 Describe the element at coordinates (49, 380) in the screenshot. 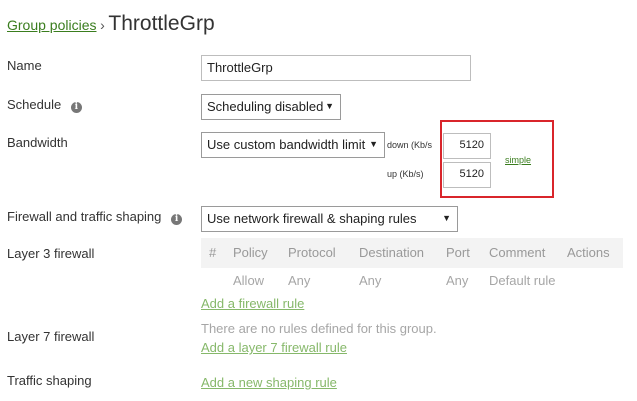

I see `traffic-shaping-label: Traffic shaping` at that location.